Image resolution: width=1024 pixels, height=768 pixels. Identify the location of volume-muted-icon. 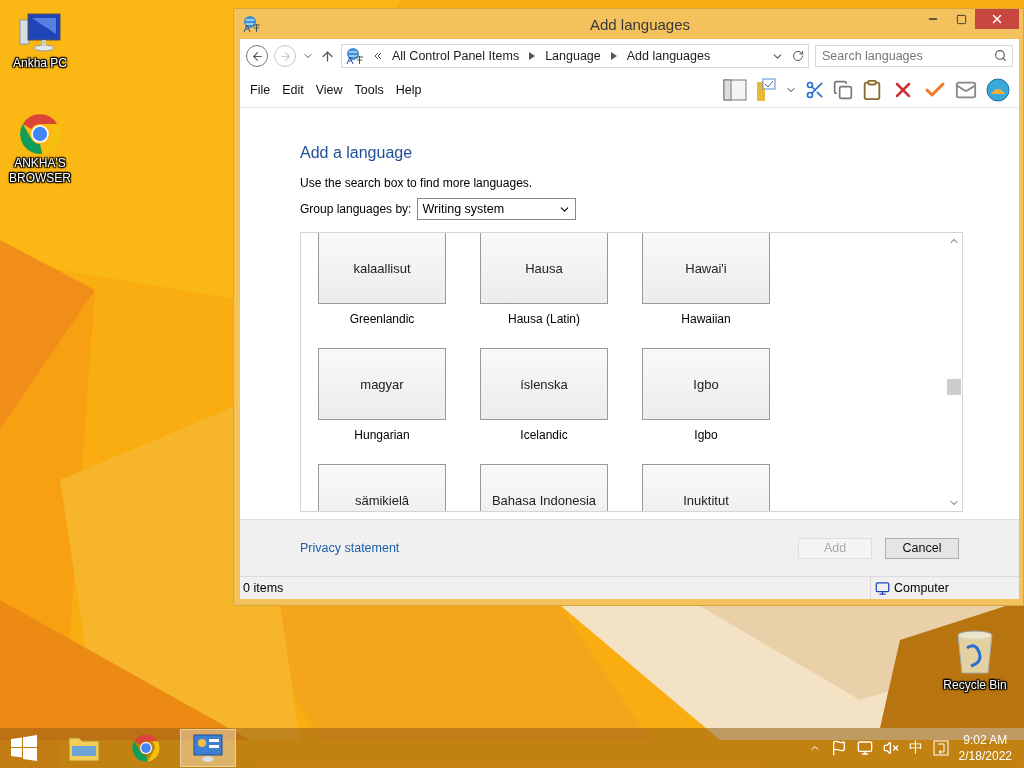
(890, 748).